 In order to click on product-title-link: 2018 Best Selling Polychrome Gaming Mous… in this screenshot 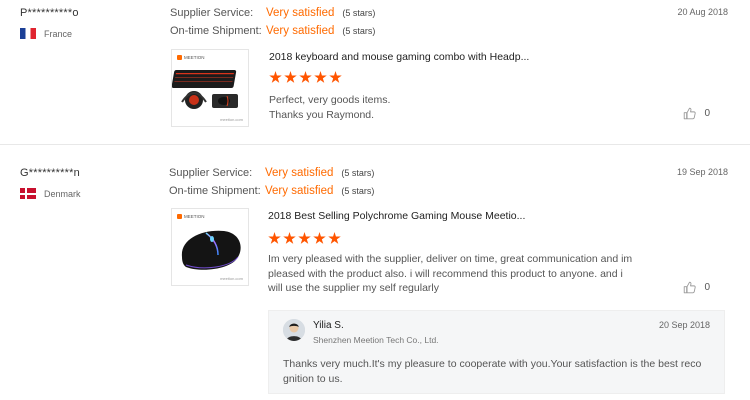, I will do `click(396, 216)`.